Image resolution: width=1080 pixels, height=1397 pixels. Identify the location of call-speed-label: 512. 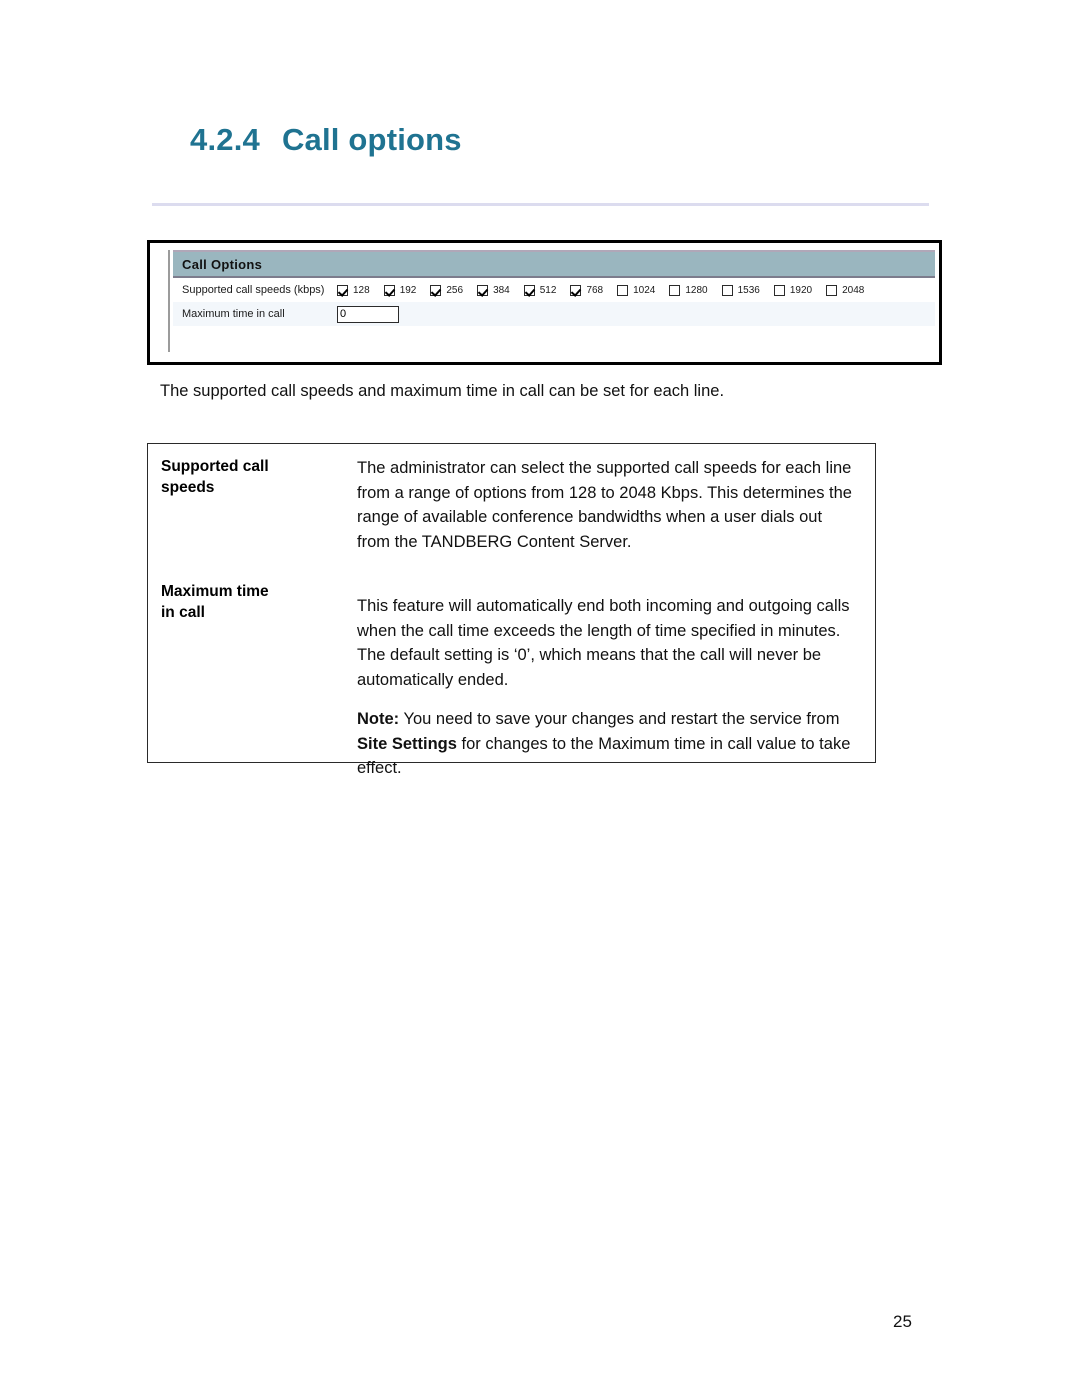
(548, 290).